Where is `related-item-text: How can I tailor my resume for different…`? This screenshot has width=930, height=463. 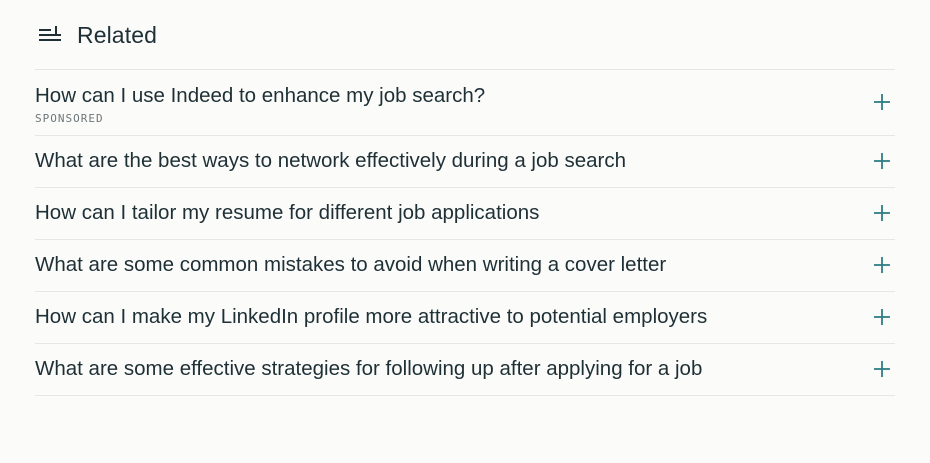
related-item-text: How can I tailor my resume for different… is located at coordinates (287, 213).